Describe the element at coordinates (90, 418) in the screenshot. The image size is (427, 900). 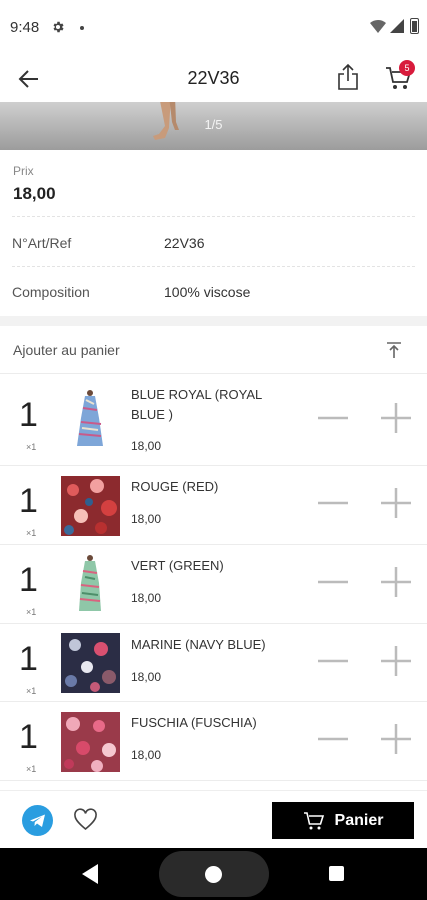
I see `variant-thumbnail-blue` at that location.